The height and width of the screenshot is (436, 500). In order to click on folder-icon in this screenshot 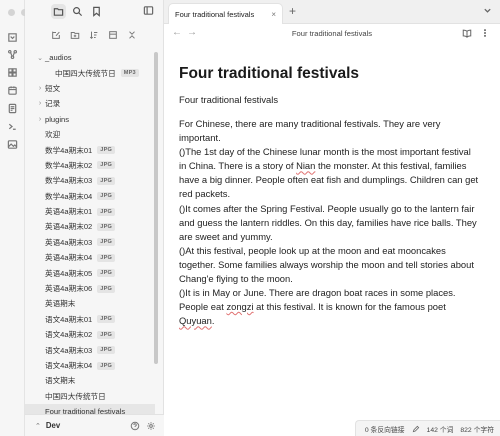, I will do `click(58, 12)`.